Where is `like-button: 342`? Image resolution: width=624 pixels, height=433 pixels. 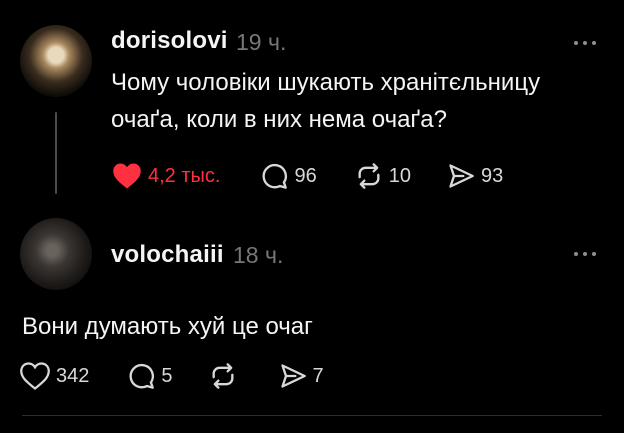 like-button: 342 is located at coordinates (54, 376).